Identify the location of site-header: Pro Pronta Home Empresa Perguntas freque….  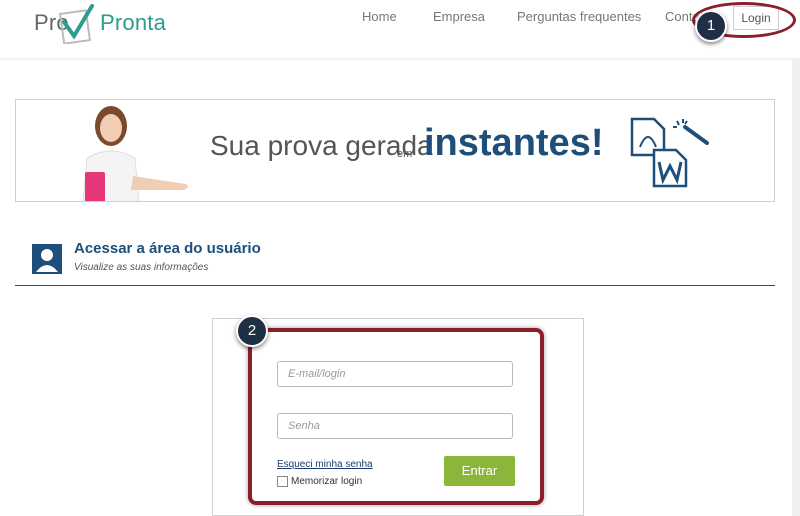
(400, 29).